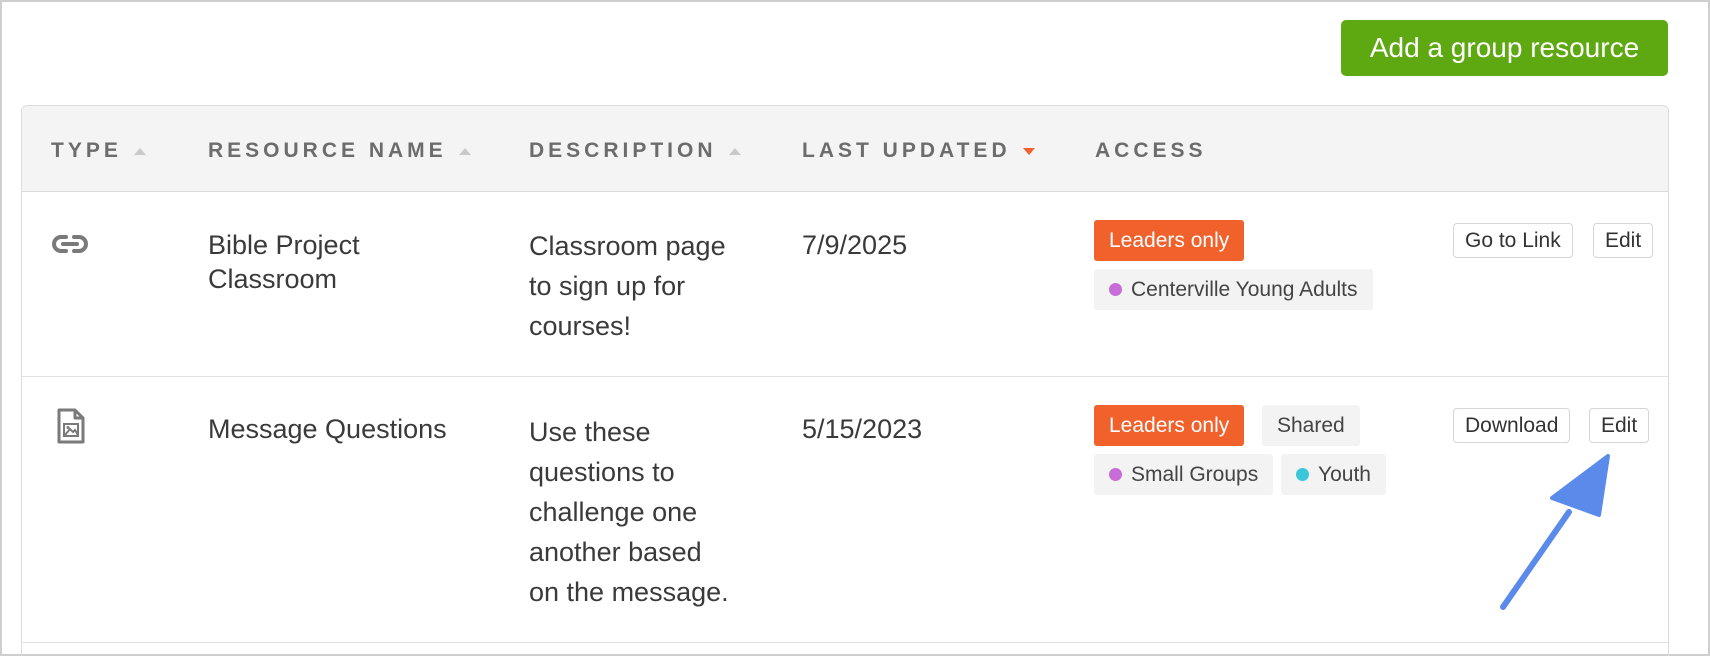 The height and width of the screenshot is (656, 1710). What do you see at coordinates (862, 429) in the screenshot?
I see `last-updated-date: 5/15/2023` at bounding box center [862, 429].